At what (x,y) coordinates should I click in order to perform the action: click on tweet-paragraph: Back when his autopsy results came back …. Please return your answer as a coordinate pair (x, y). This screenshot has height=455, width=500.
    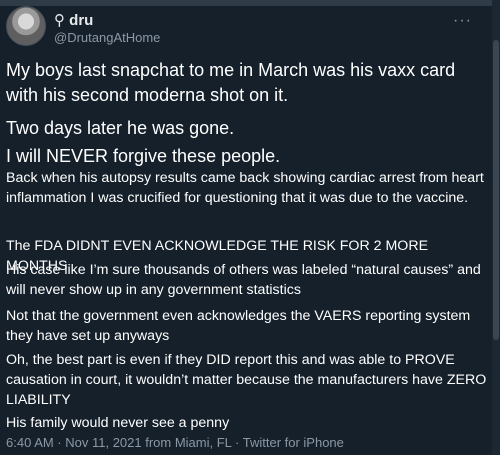
    Looking at the image, I should click on (245, 188).